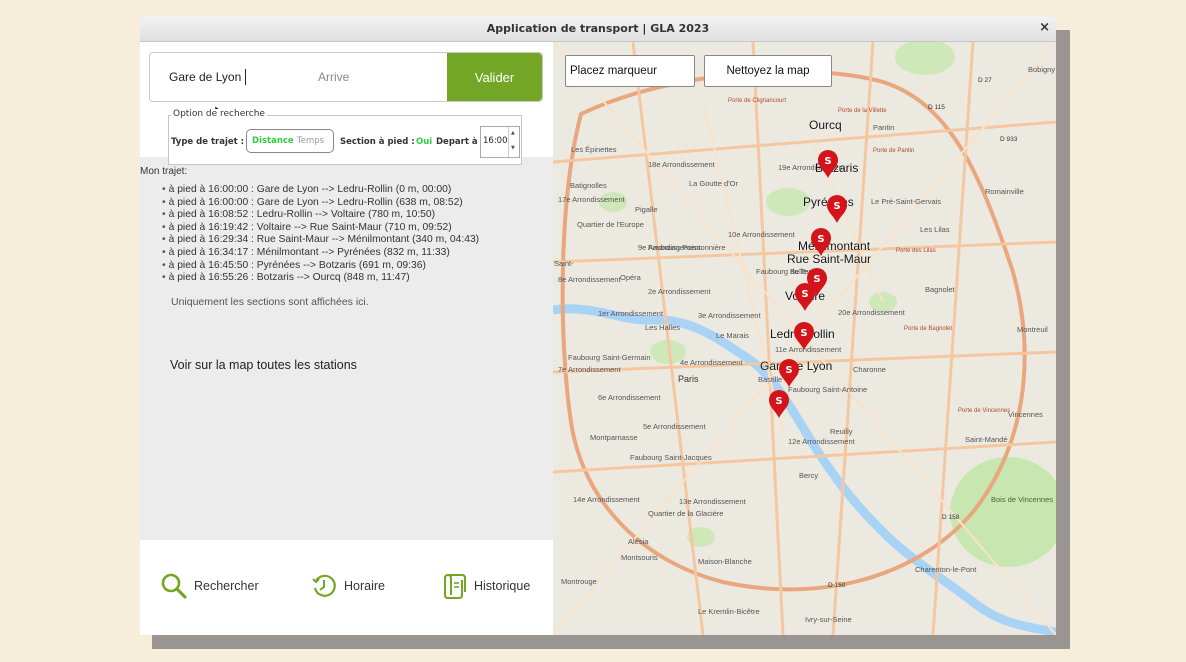 The width and height of the screenshot is (1186, 662). Describe the element at coordinates (986, 439) in the screenshot. I see `district-label: Saint-Mandé` at that location.